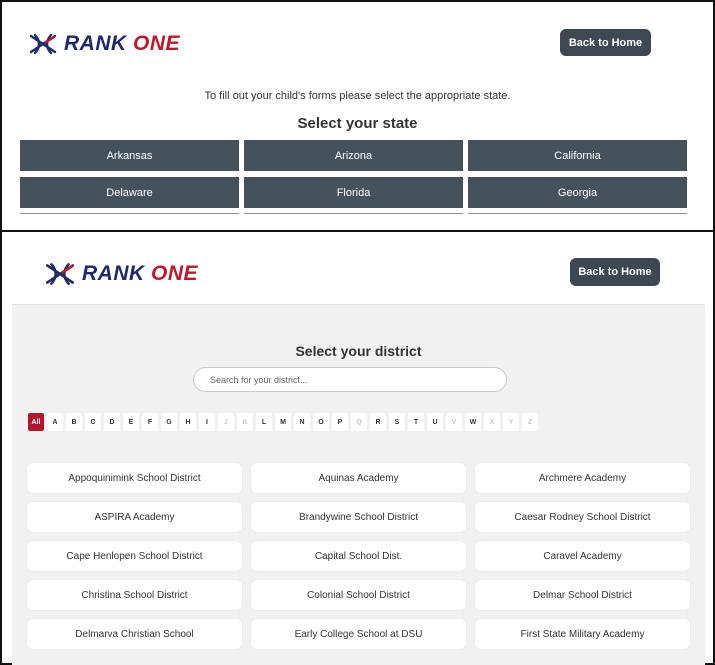 The width and height of the screenshot is (715, 665). Describe the element at coordinates (131, 422) in the screenshot. I see `letter-filter-e: E` at that location.